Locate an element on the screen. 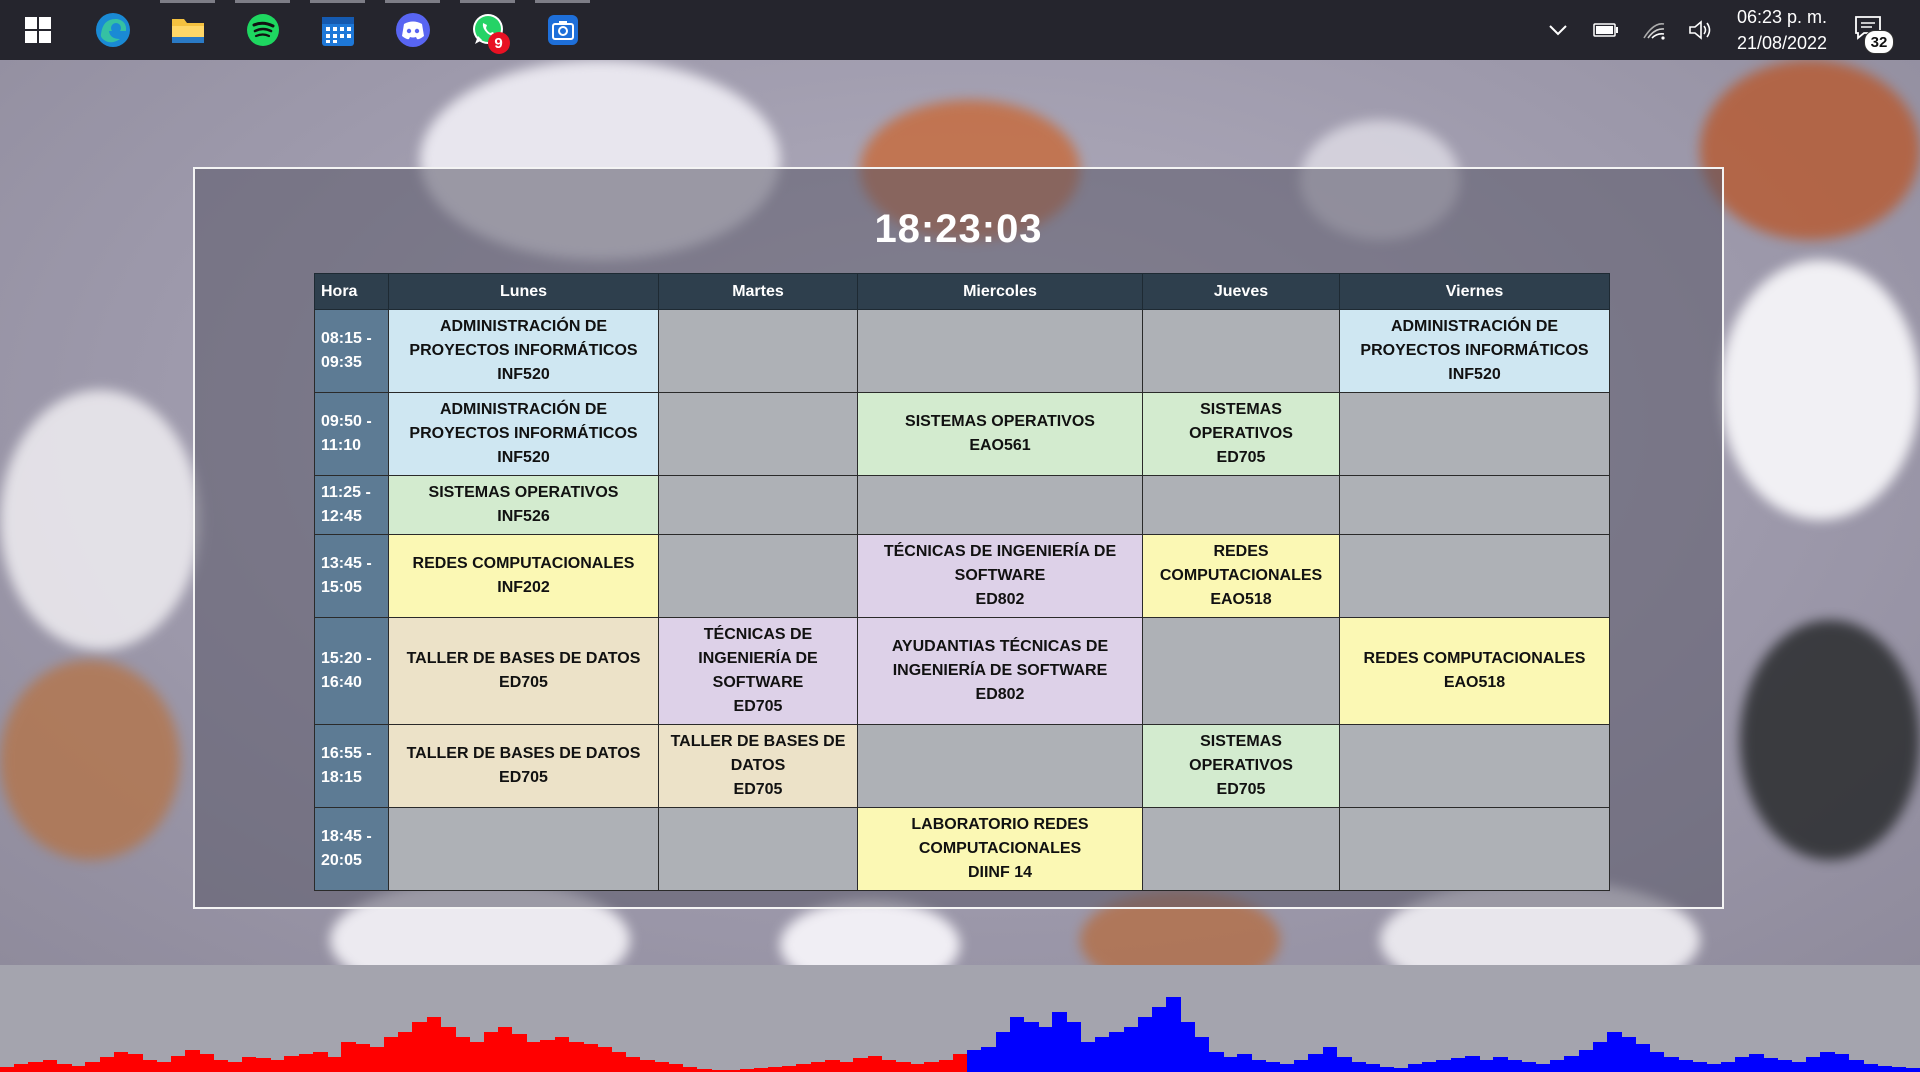 The width and height of the screenshot is (1920, 1072). wifi-icon is located at coordinates (1654, 30).